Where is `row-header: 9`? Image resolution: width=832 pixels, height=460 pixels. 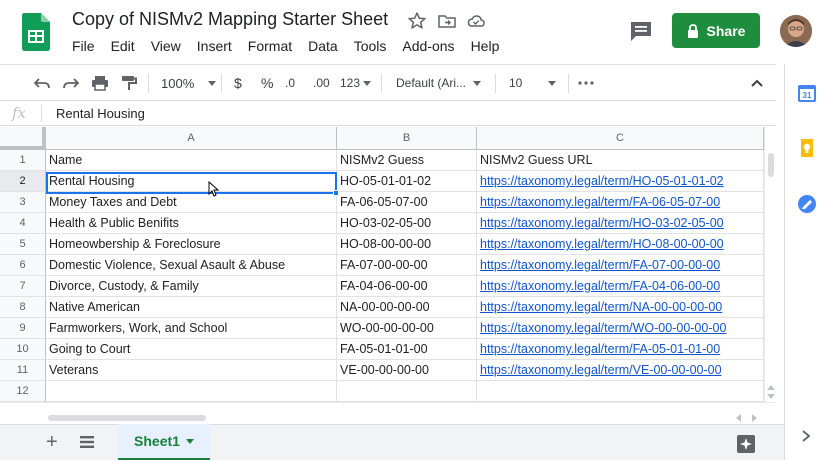 row-header: 9 is located at coordinates (23, 328).